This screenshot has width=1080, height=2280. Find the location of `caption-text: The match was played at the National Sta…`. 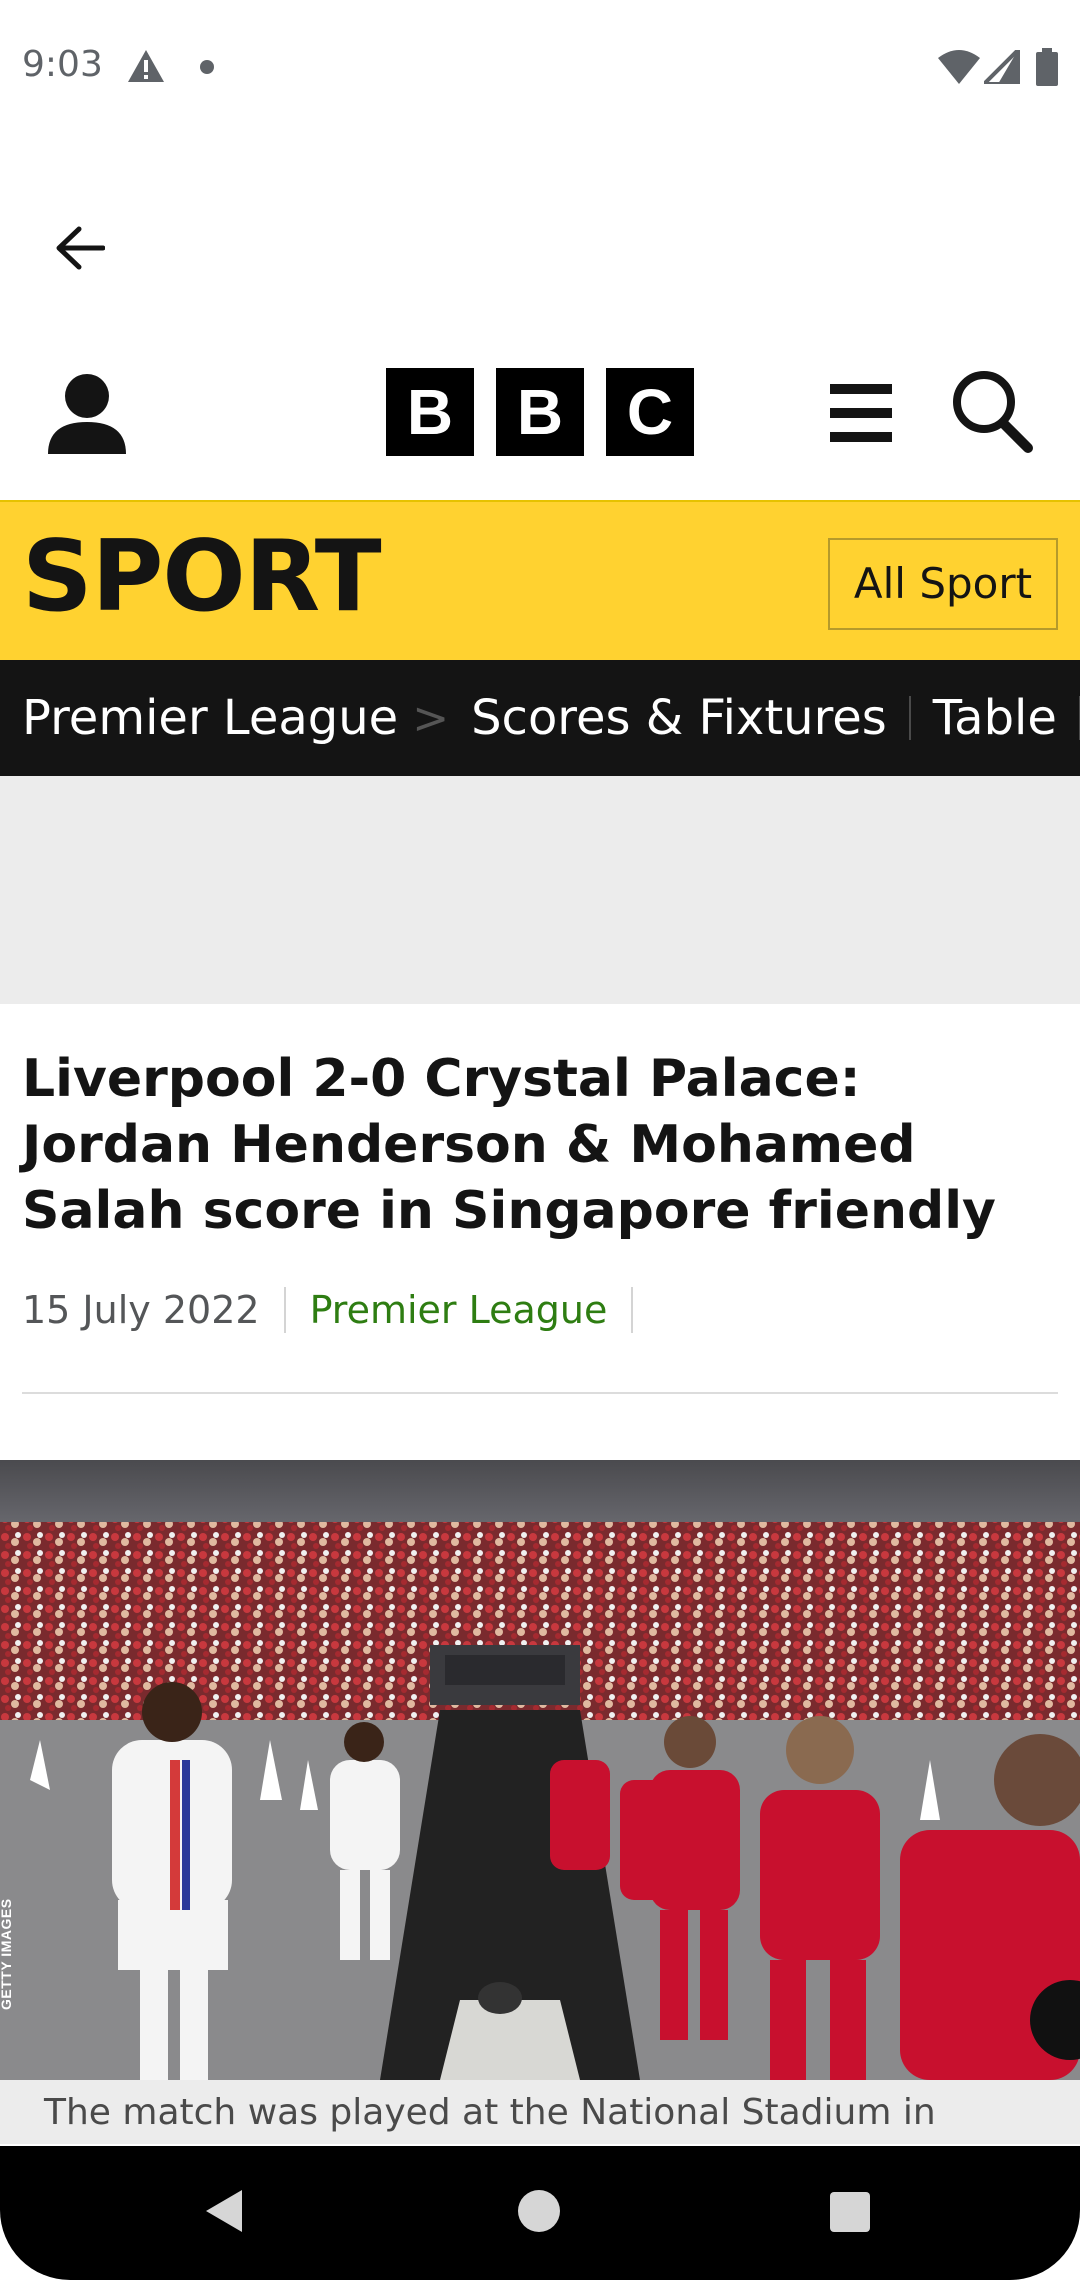

caption-text: The match was played at the National Sta… is located at coordinates (490, 2112).